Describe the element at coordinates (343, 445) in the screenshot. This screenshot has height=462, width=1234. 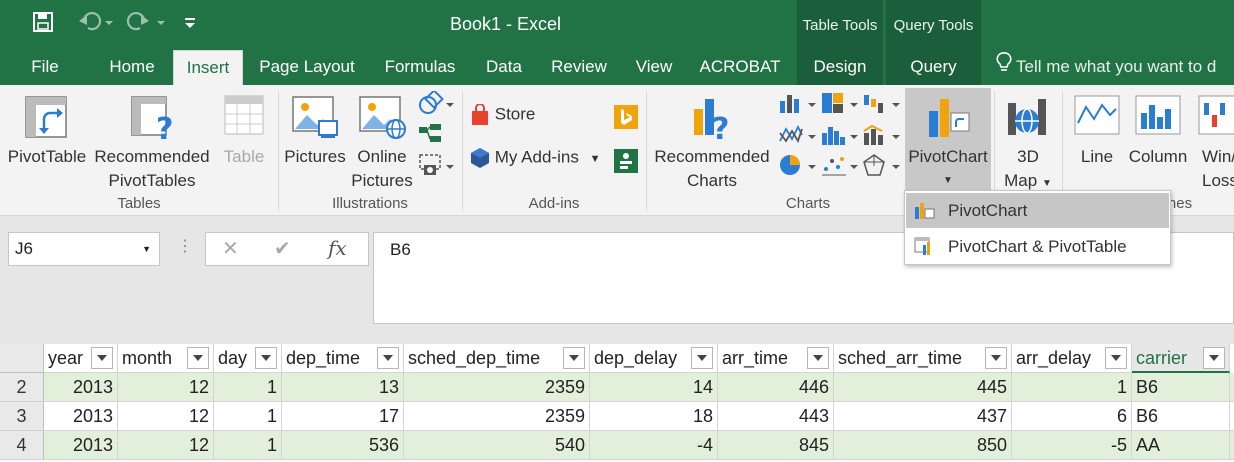
I see `table-cell: 536` at that location.